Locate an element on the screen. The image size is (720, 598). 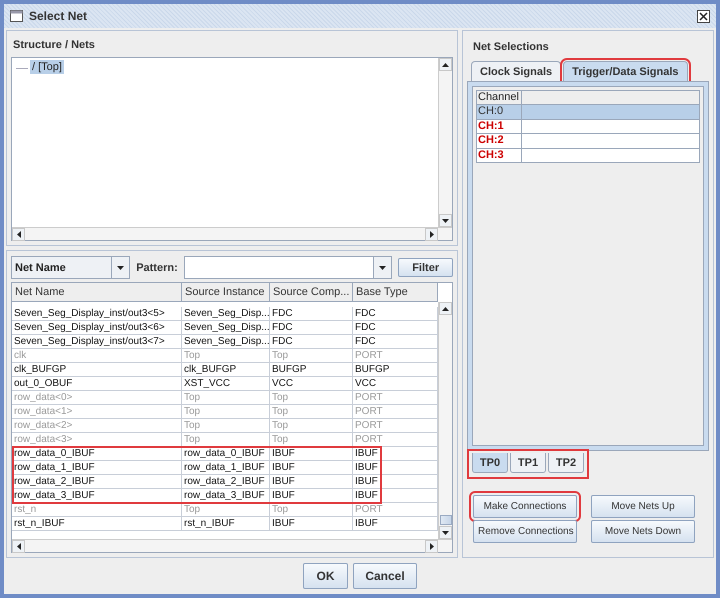
table-cell: VCC is located at coordinates (311, 383).